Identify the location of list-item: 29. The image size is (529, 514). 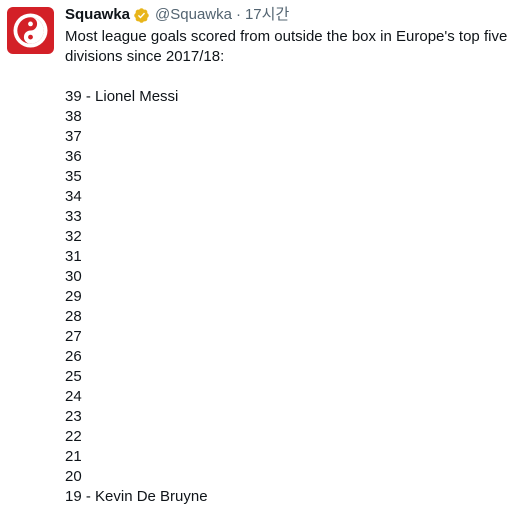
(73, 296).